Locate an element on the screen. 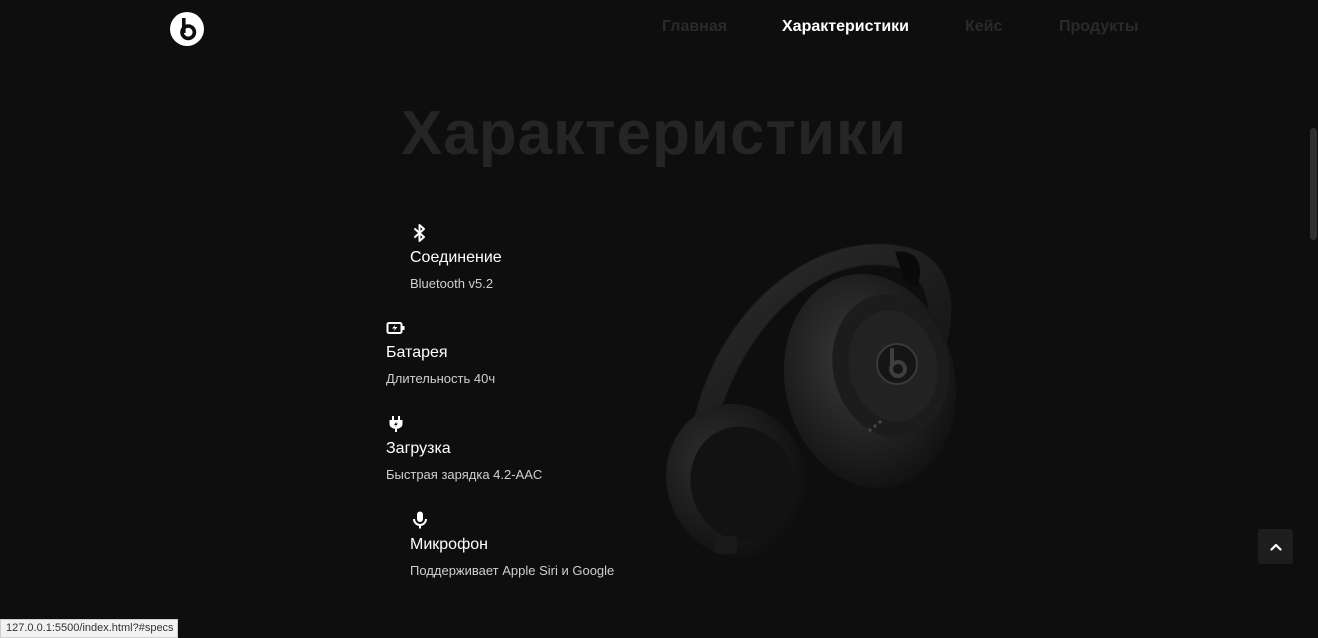 The width and height of the screenshot is (1318, 638). spec-desc: Bluetooth v5.2 is located at coordinates (452, 283).